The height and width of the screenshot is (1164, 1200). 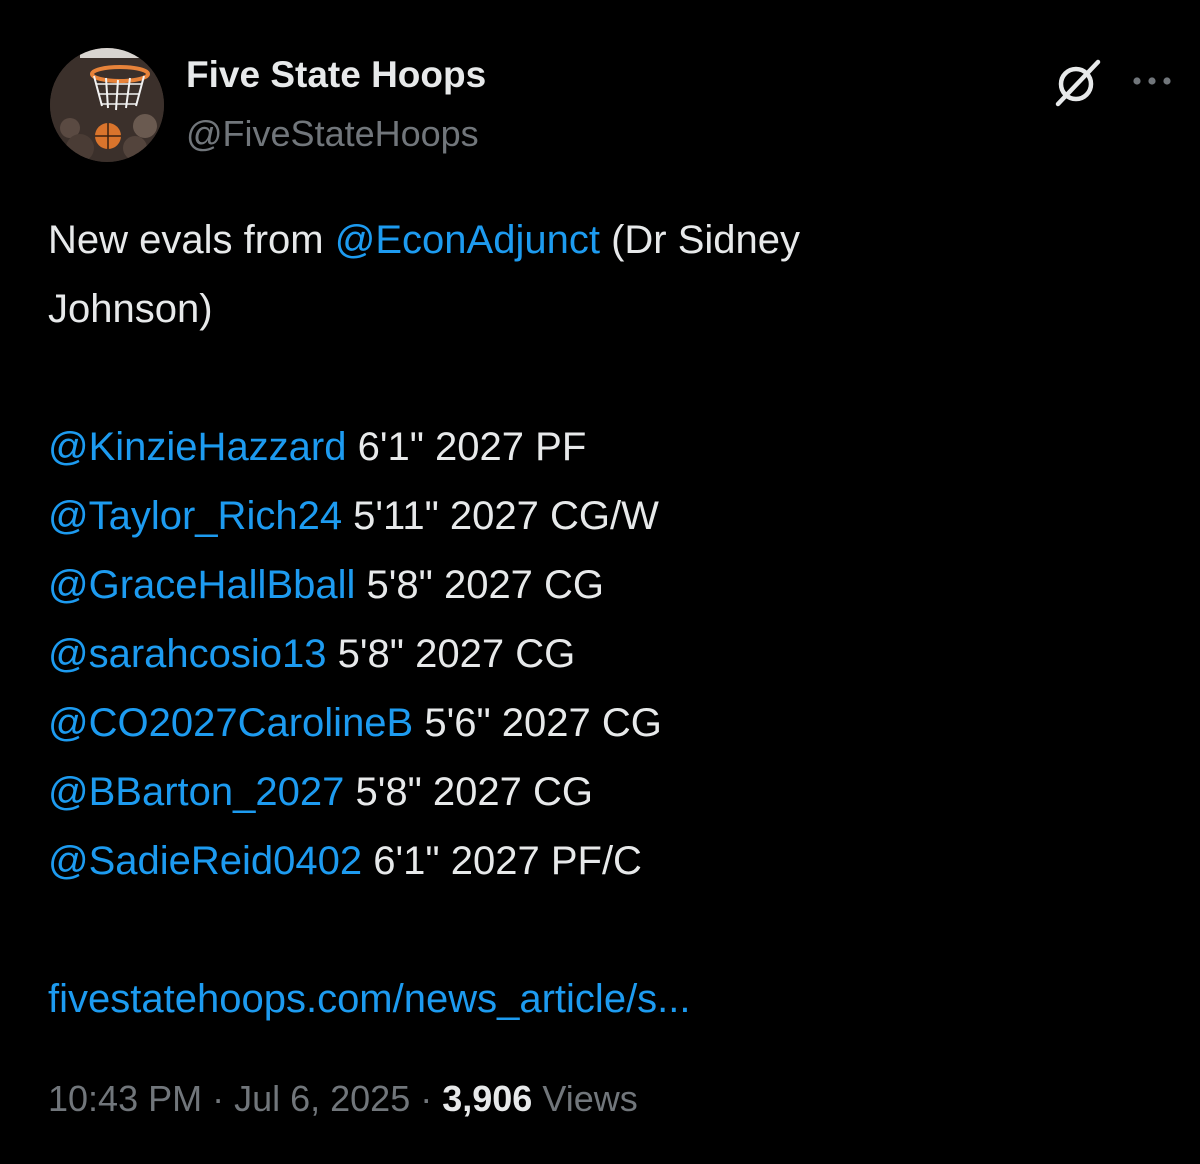 I want to click on player-line: @CO2027CarolineB 5'6" 2027 CG, so click(x=603, y=723).